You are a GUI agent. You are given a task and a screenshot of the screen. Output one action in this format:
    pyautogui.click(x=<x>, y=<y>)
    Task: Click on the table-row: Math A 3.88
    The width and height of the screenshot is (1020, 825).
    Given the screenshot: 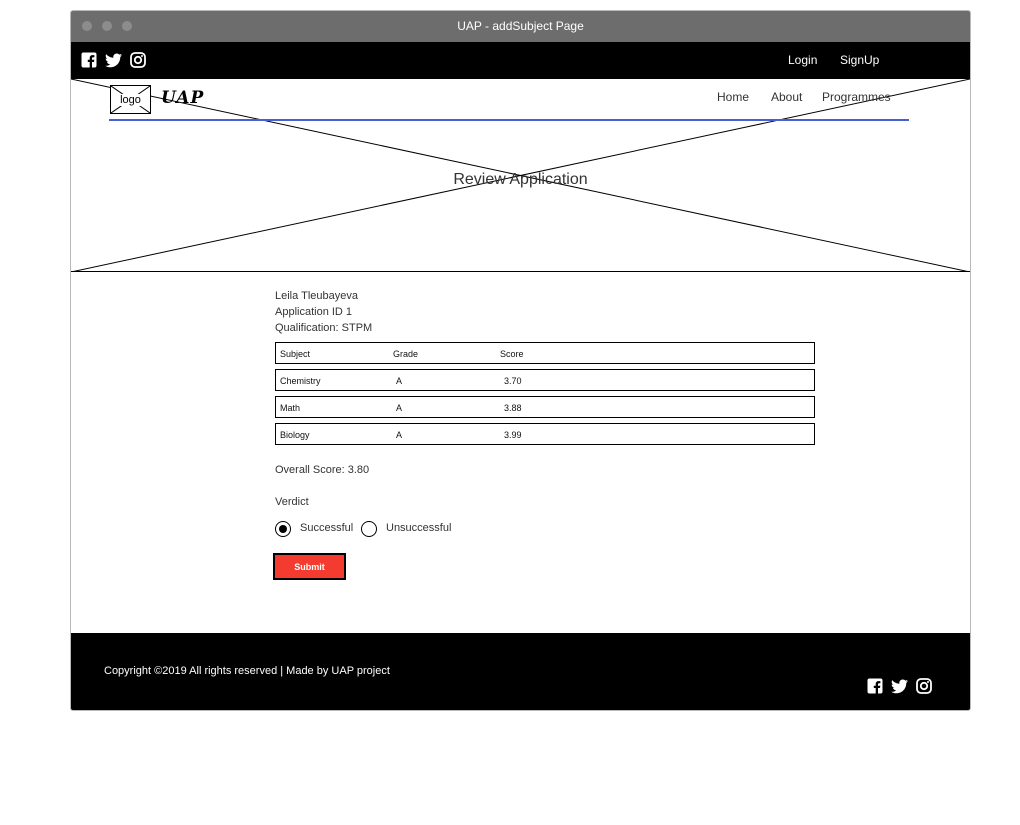 What is the action you would take?
    pyautogui.click(x=545, y=407)
    